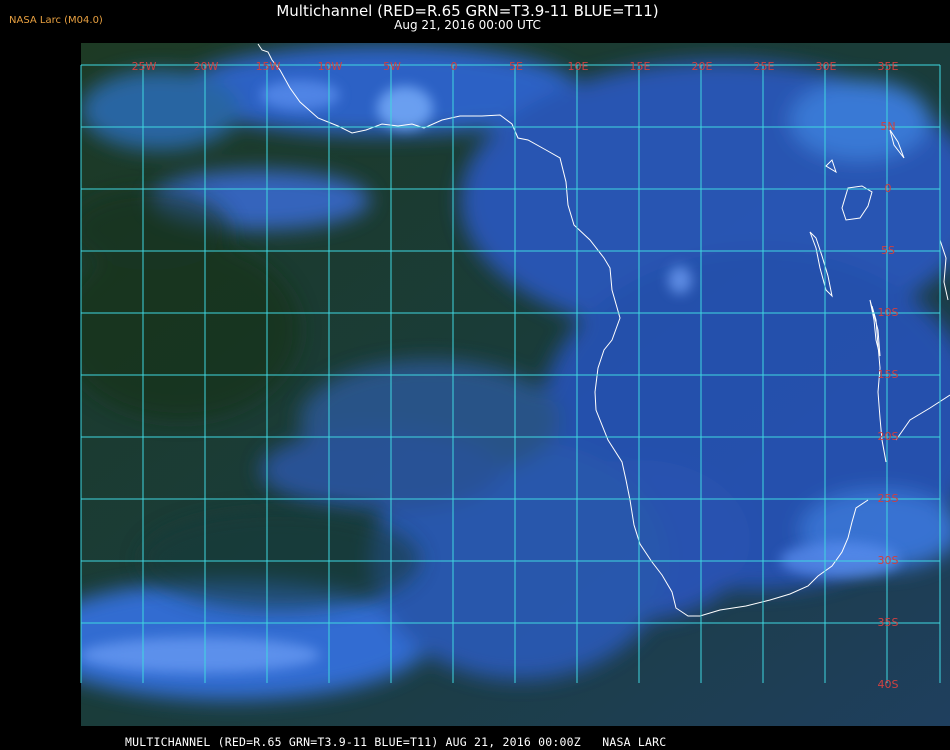  What do you see at coordinates (392, 66) in the screenshot?
I see `longitude-label: 5W` at bounding box center [392, 66].